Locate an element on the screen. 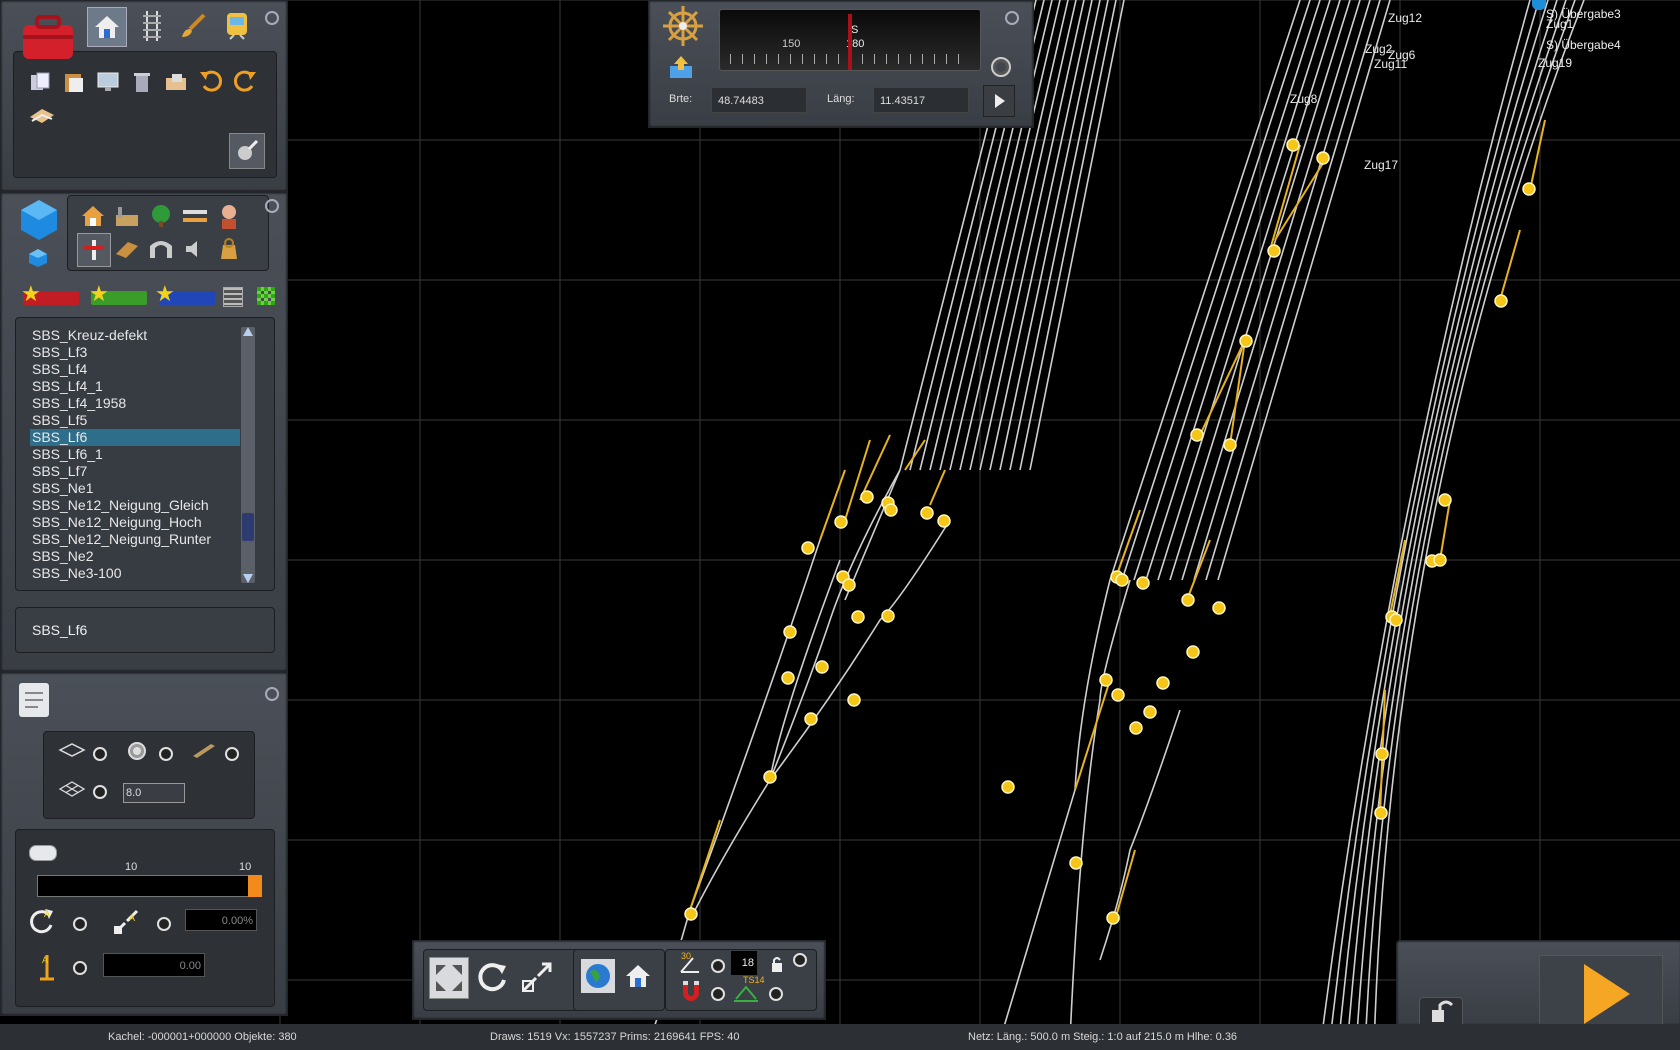 The height and width of the screenshot is (1050, 1680). globe-icon is located at coordinates (598, 976).